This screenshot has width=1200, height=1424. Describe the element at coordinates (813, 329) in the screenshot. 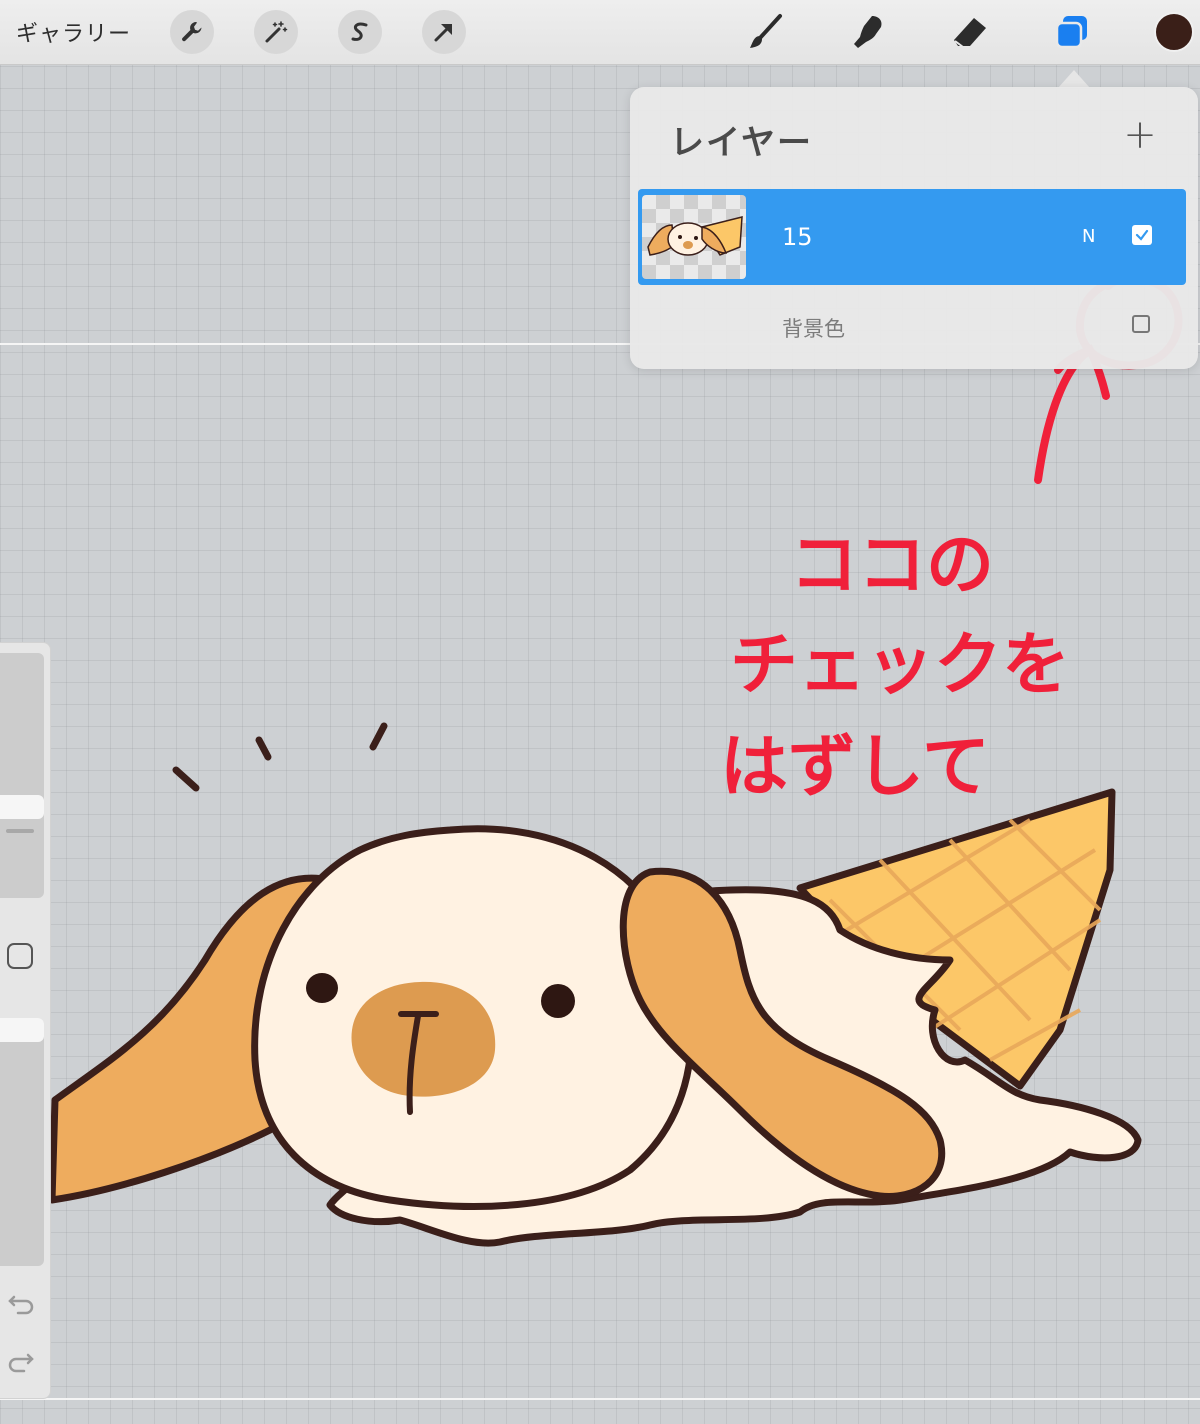

I see `background-color-label: 背景色` at that location.